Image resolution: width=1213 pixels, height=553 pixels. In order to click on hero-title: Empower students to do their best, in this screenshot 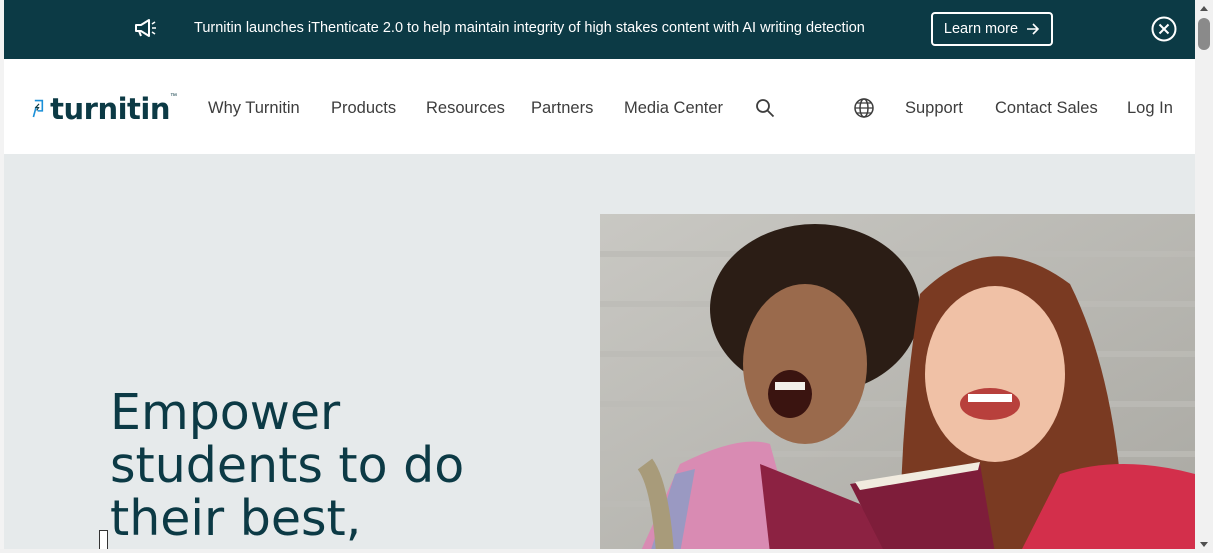, I will do `click(320, 465)`.